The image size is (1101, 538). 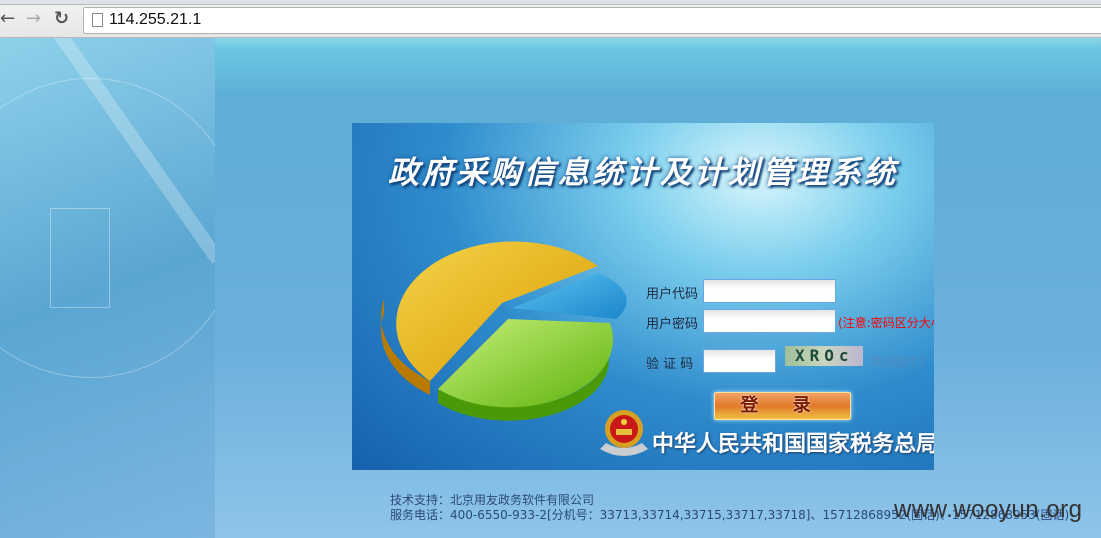 I want to click on user-code-label: 用户代码, so click(x=672, y=294).